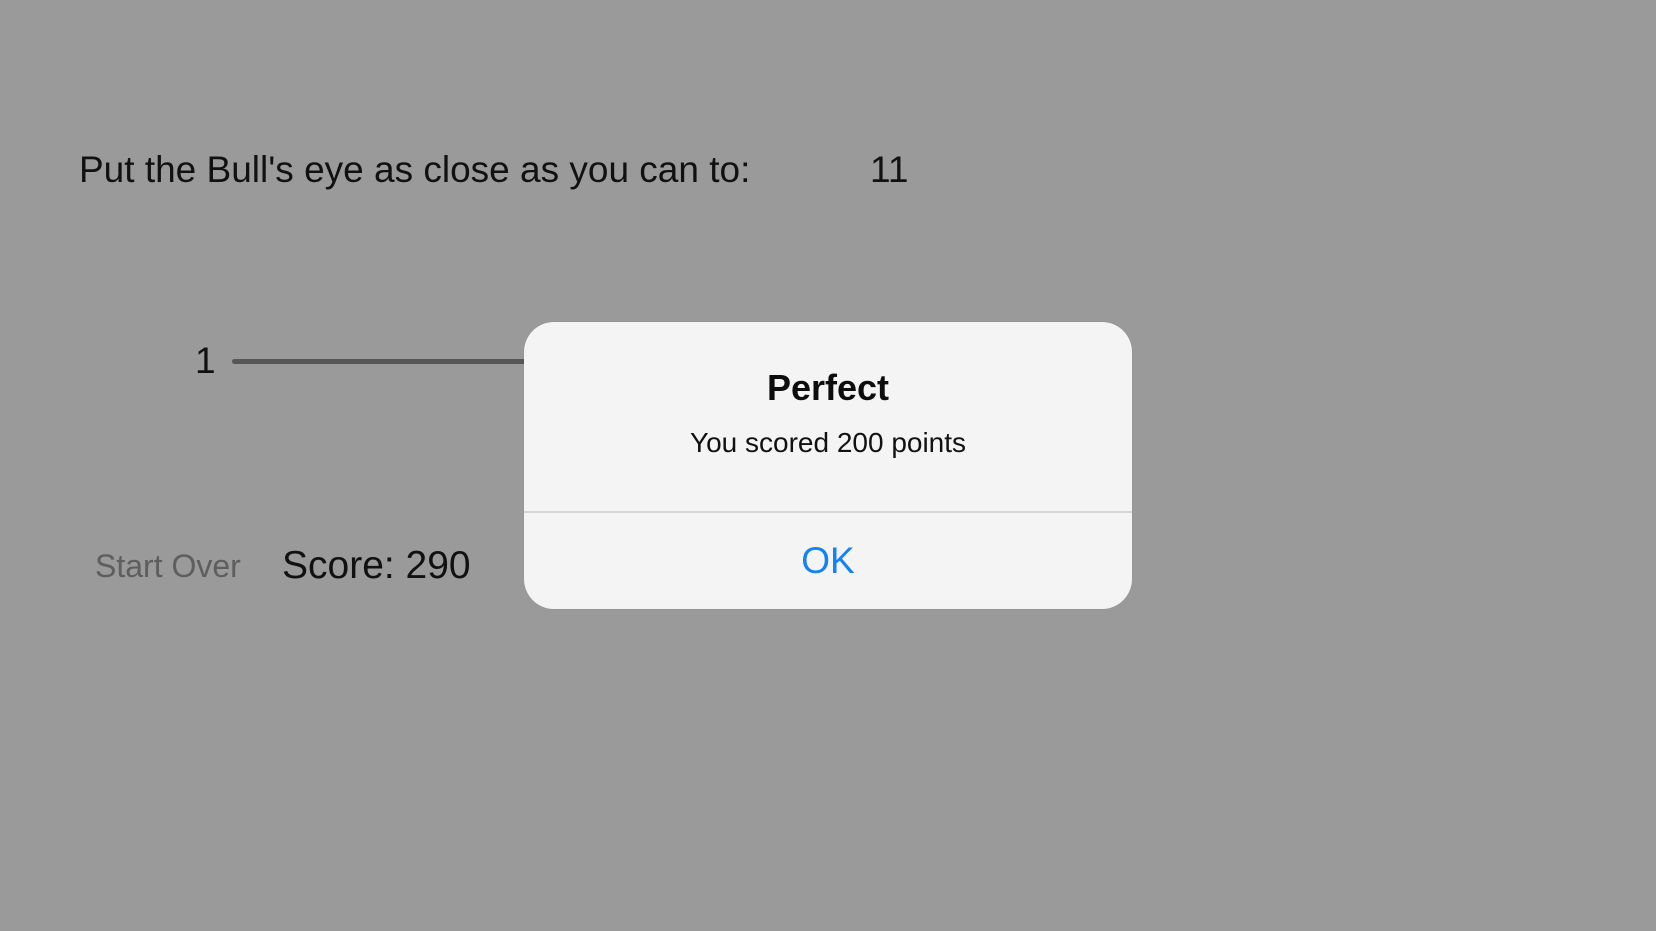  I want to click on alert-title: Perfect, so click(828, 387).